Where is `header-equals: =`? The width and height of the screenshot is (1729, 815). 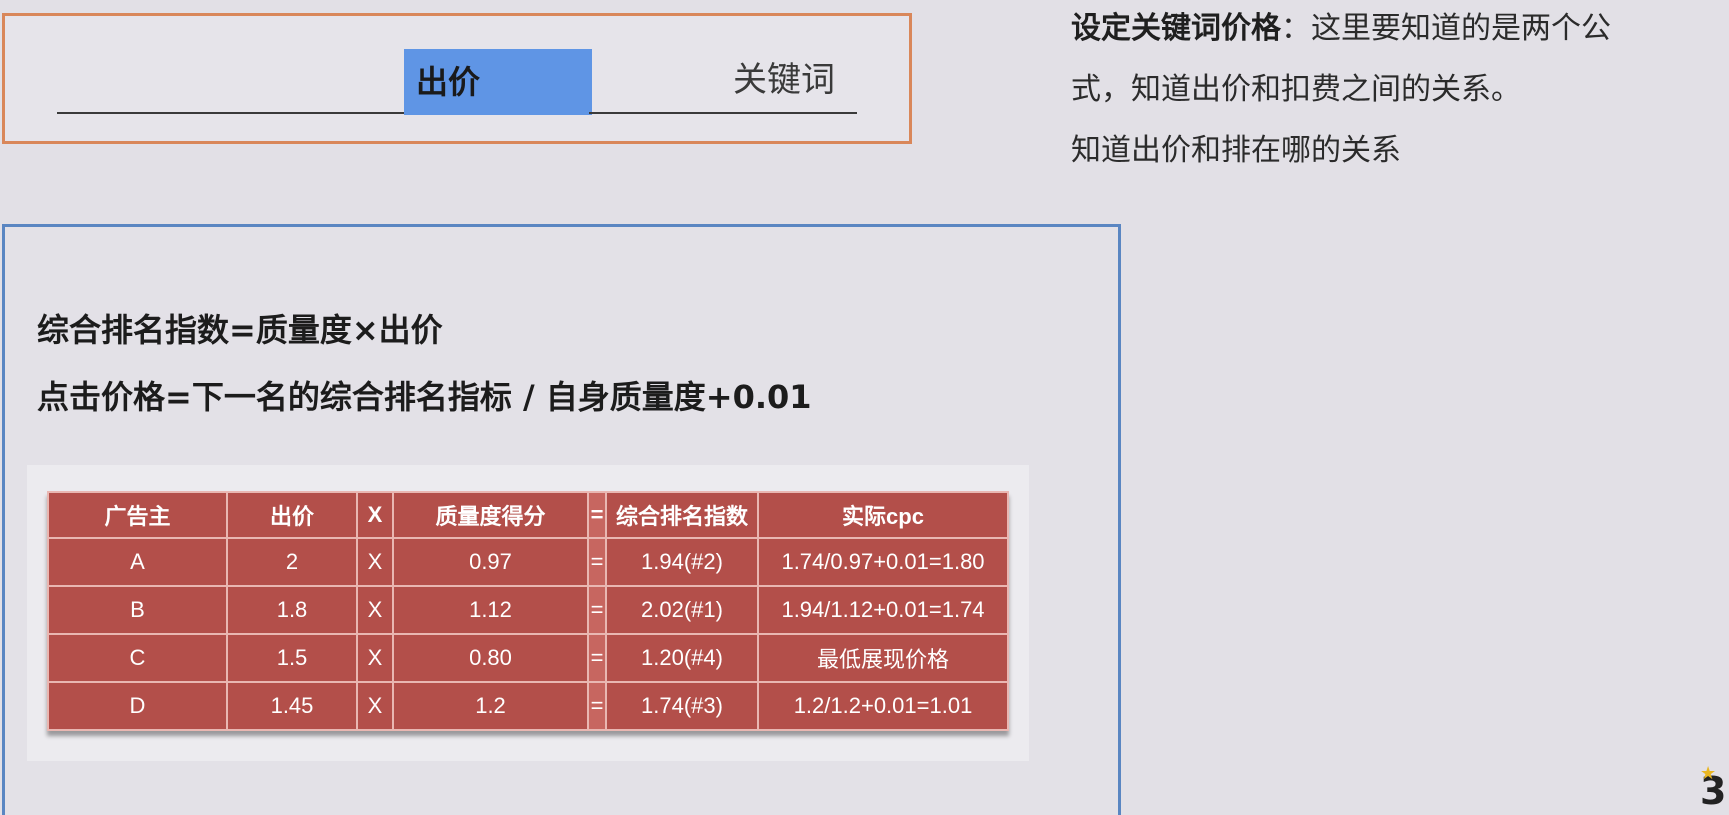 header-equals: = is located at coordinates (597, 515).